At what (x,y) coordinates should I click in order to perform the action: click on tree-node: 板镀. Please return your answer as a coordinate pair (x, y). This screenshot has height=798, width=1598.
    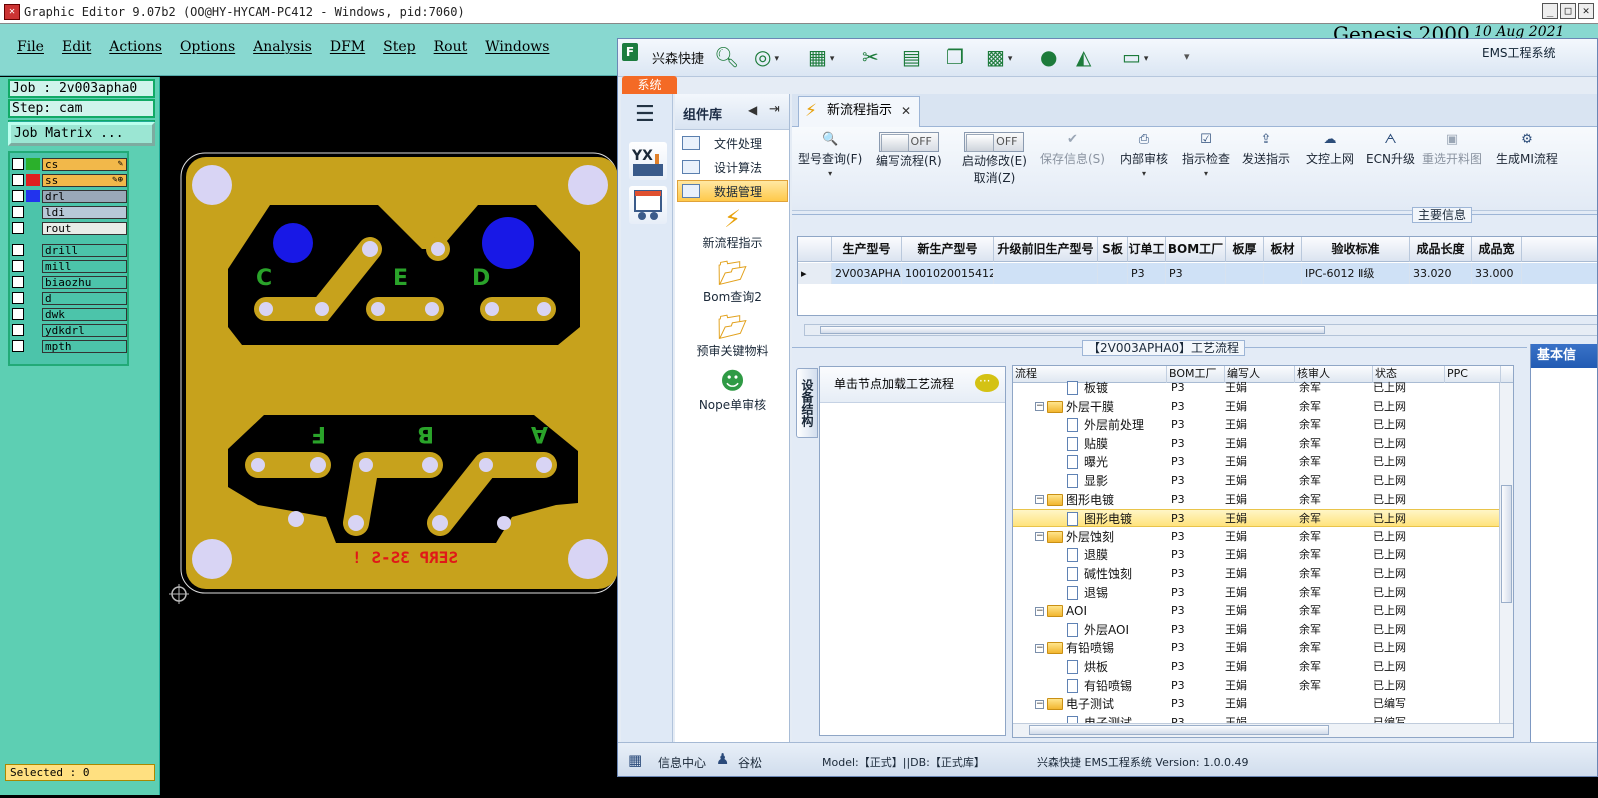
    Looking at the image, I should click on (1087, 388).